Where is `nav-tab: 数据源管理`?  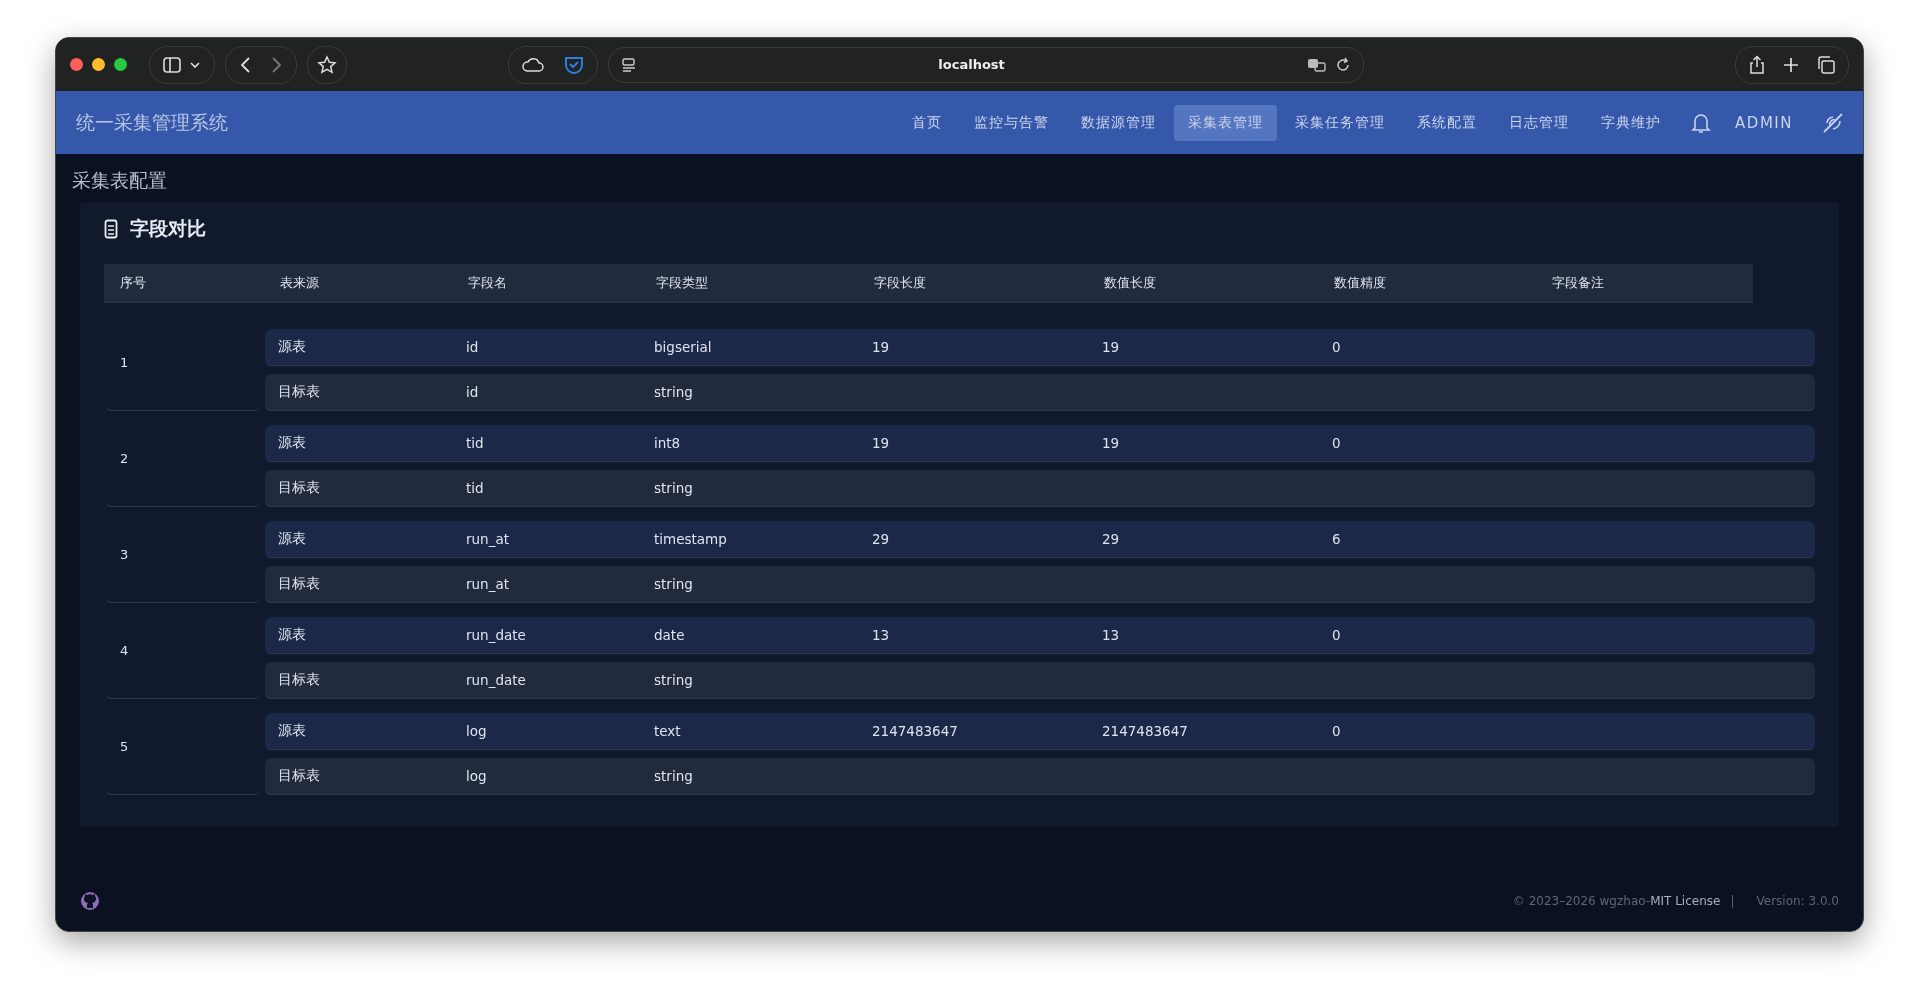 nav-tab: 数据源管理 is located at coordinates (1119, 122).